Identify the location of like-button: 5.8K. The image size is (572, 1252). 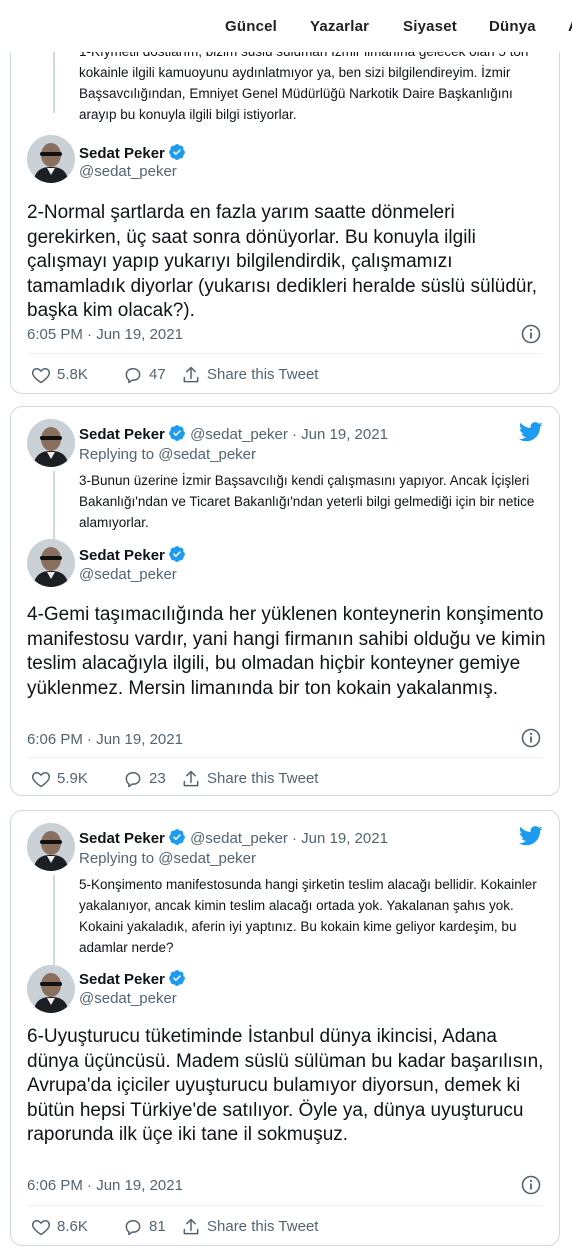
(59, 375).